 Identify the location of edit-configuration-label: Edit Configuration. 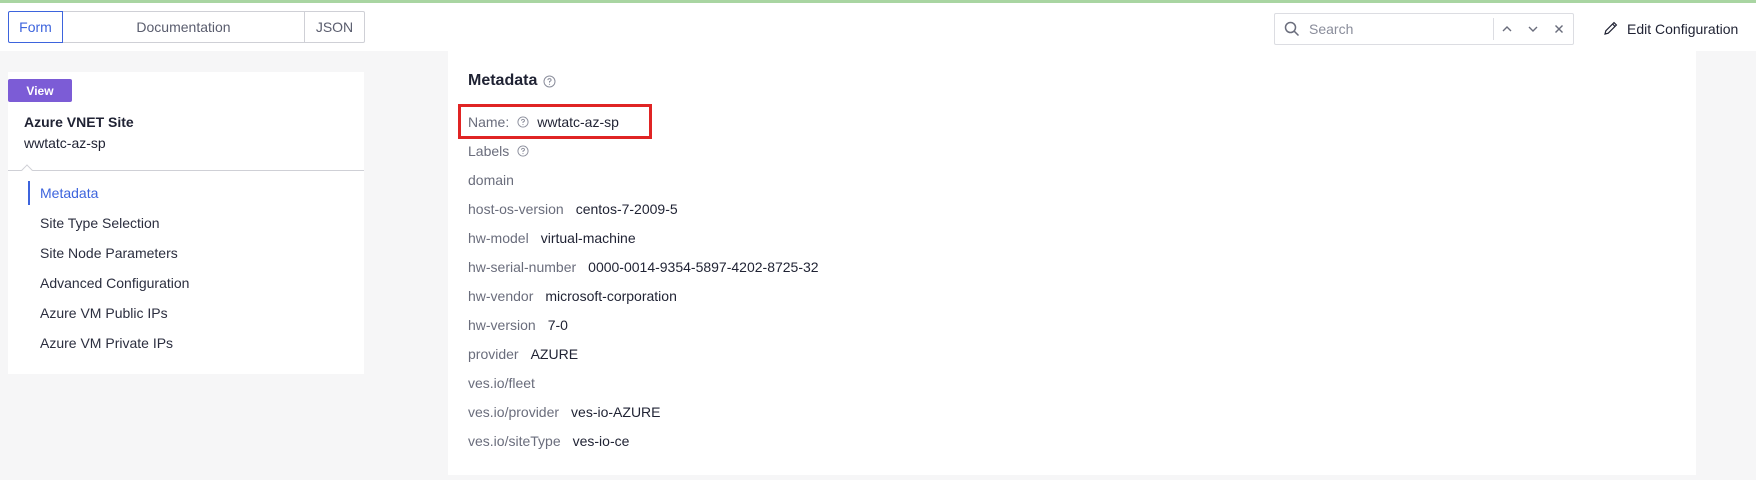
(1683, 29).